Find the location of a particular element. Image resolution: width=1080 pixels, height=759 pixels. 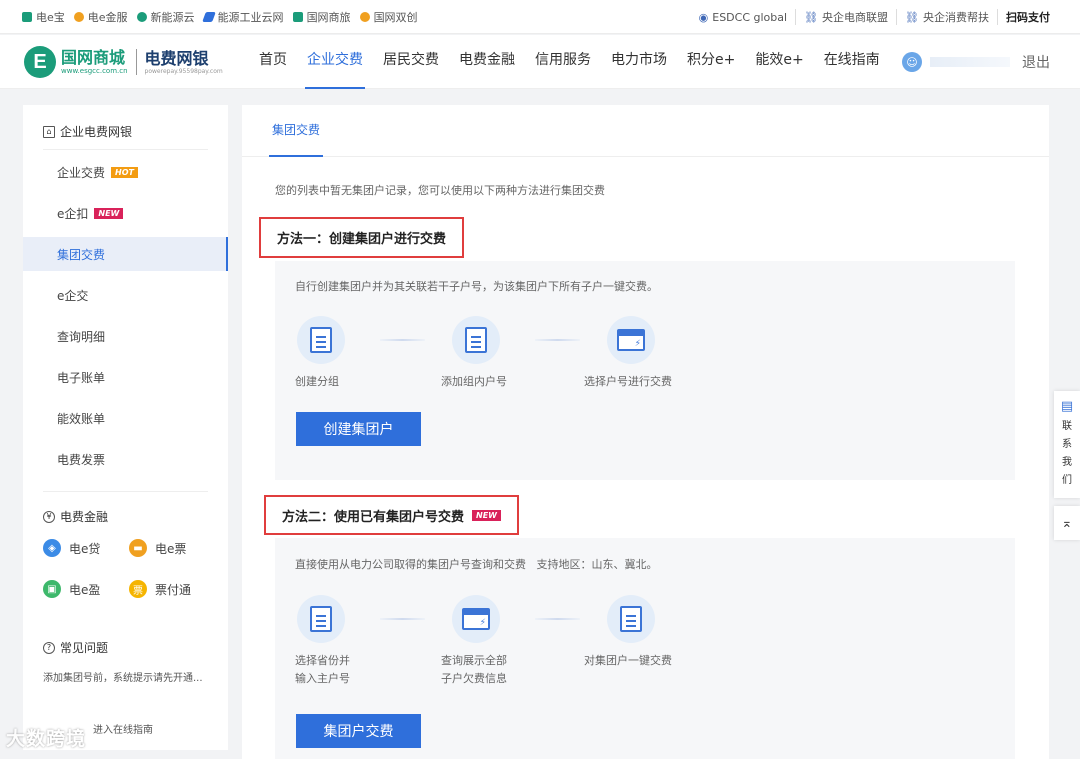

step-label: 选择户号进行交费 is located at coordinates (628, 381).